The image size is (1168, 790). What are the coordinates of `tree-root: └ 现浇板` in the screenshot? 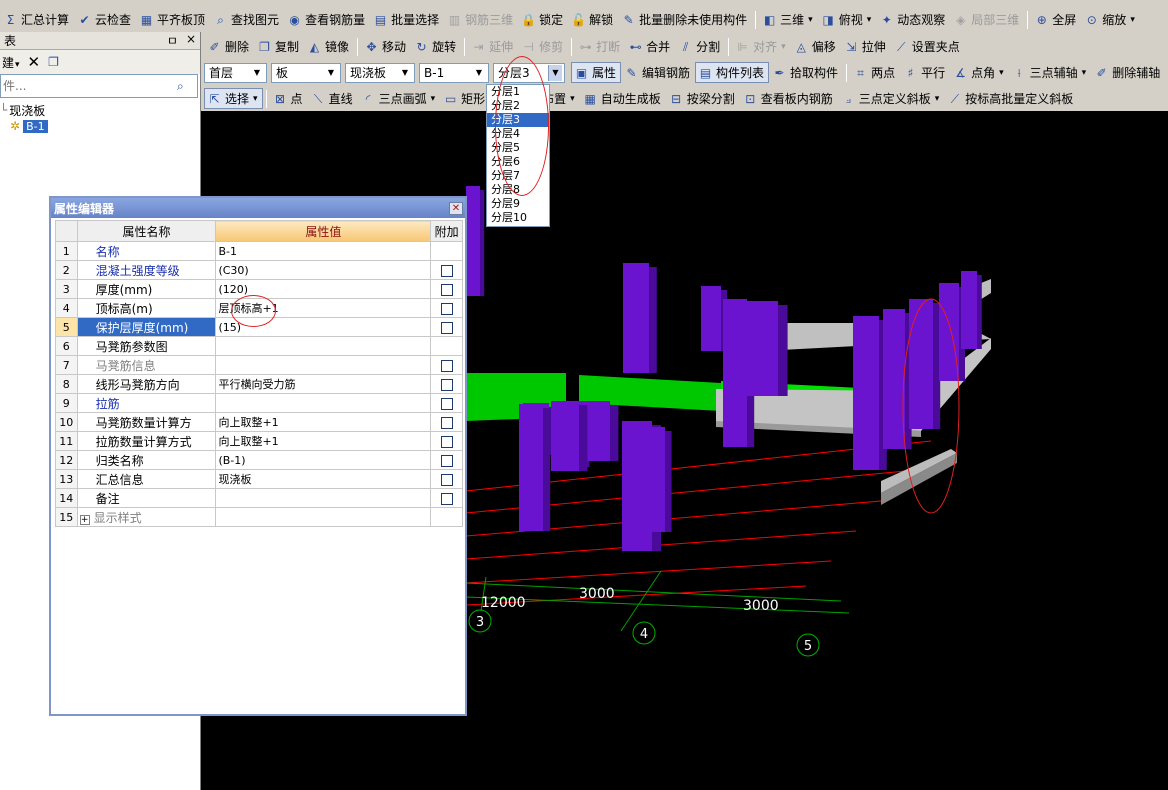 It's located at (100, 110).